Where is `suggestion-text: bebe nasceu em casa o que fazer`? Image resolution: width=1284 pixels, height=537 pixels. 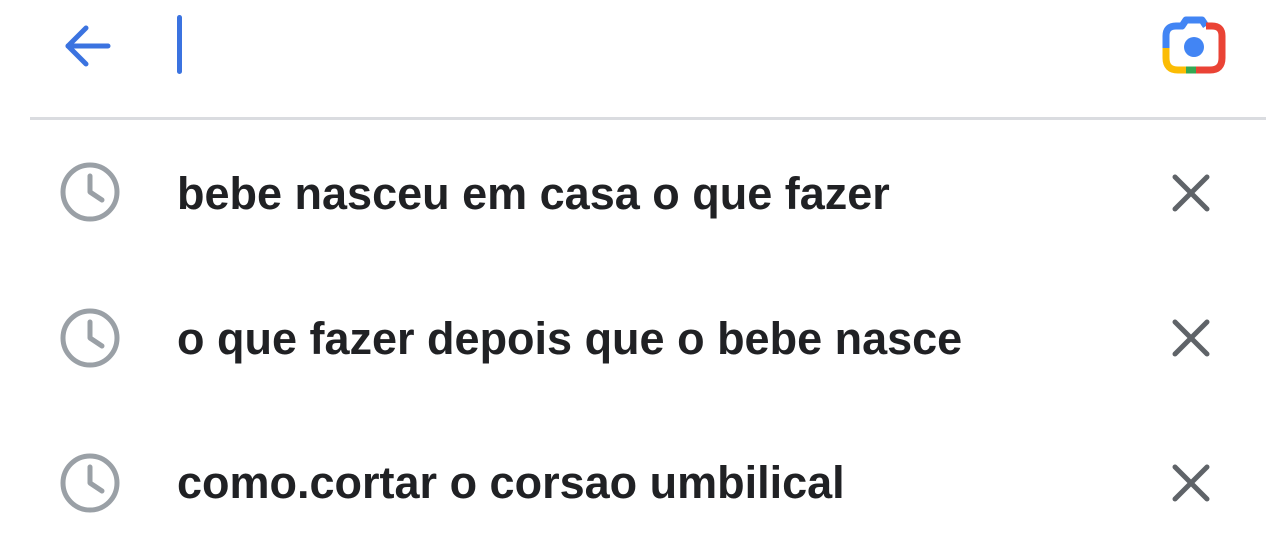
suggestion-text: bebe nasceu em casa o que fazer is located at coordinates (533, 193).